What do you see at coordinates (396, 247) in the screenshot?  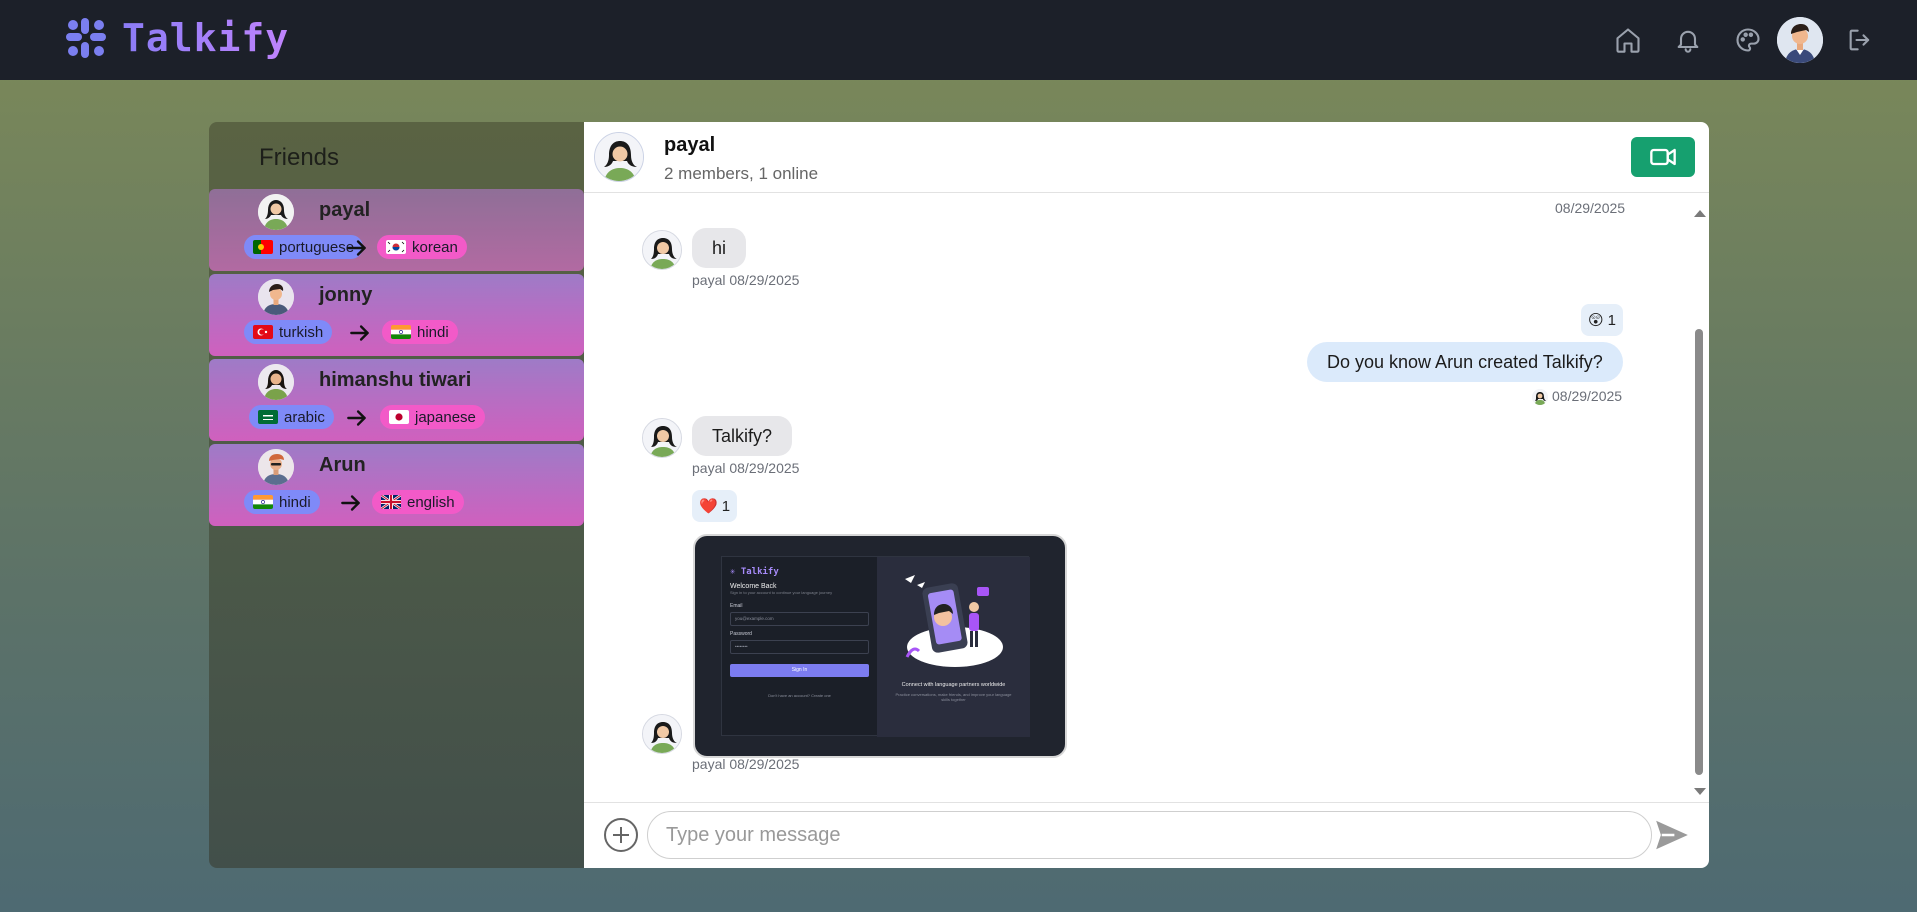 I see `flag-korea-icon` at bounding box center [396, 247].